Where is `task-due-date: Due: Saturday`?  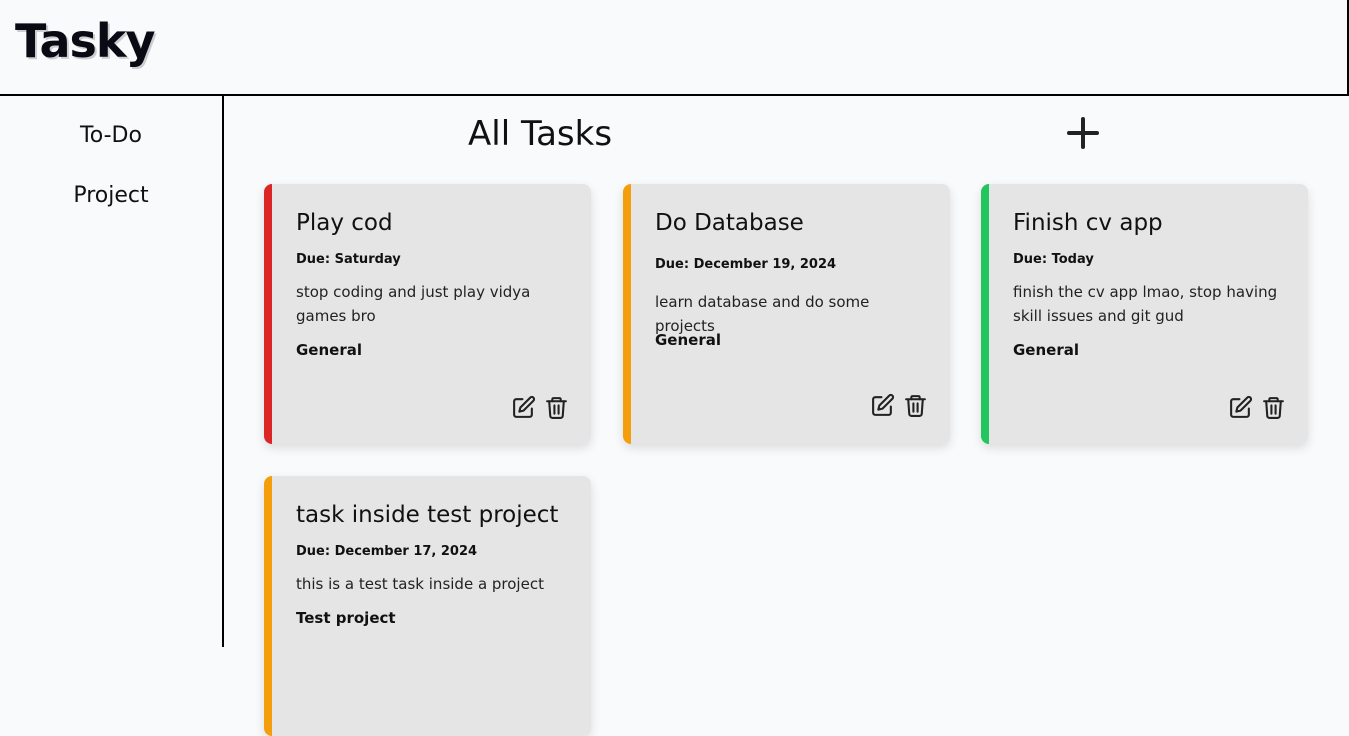 task-due-date: Due: Saturday is located at coordinates (348, 259).